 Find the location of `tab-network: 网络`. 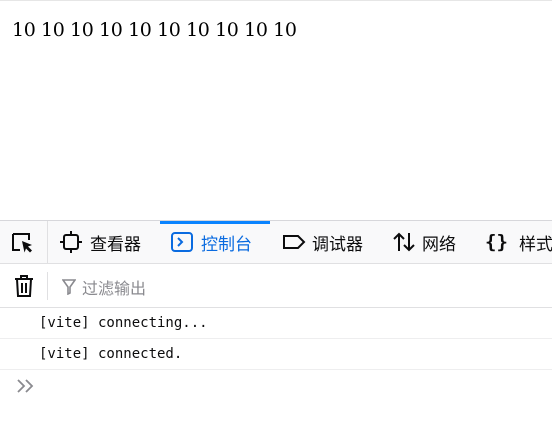

tab-network: 网络 is located at coordinates (424, 242).